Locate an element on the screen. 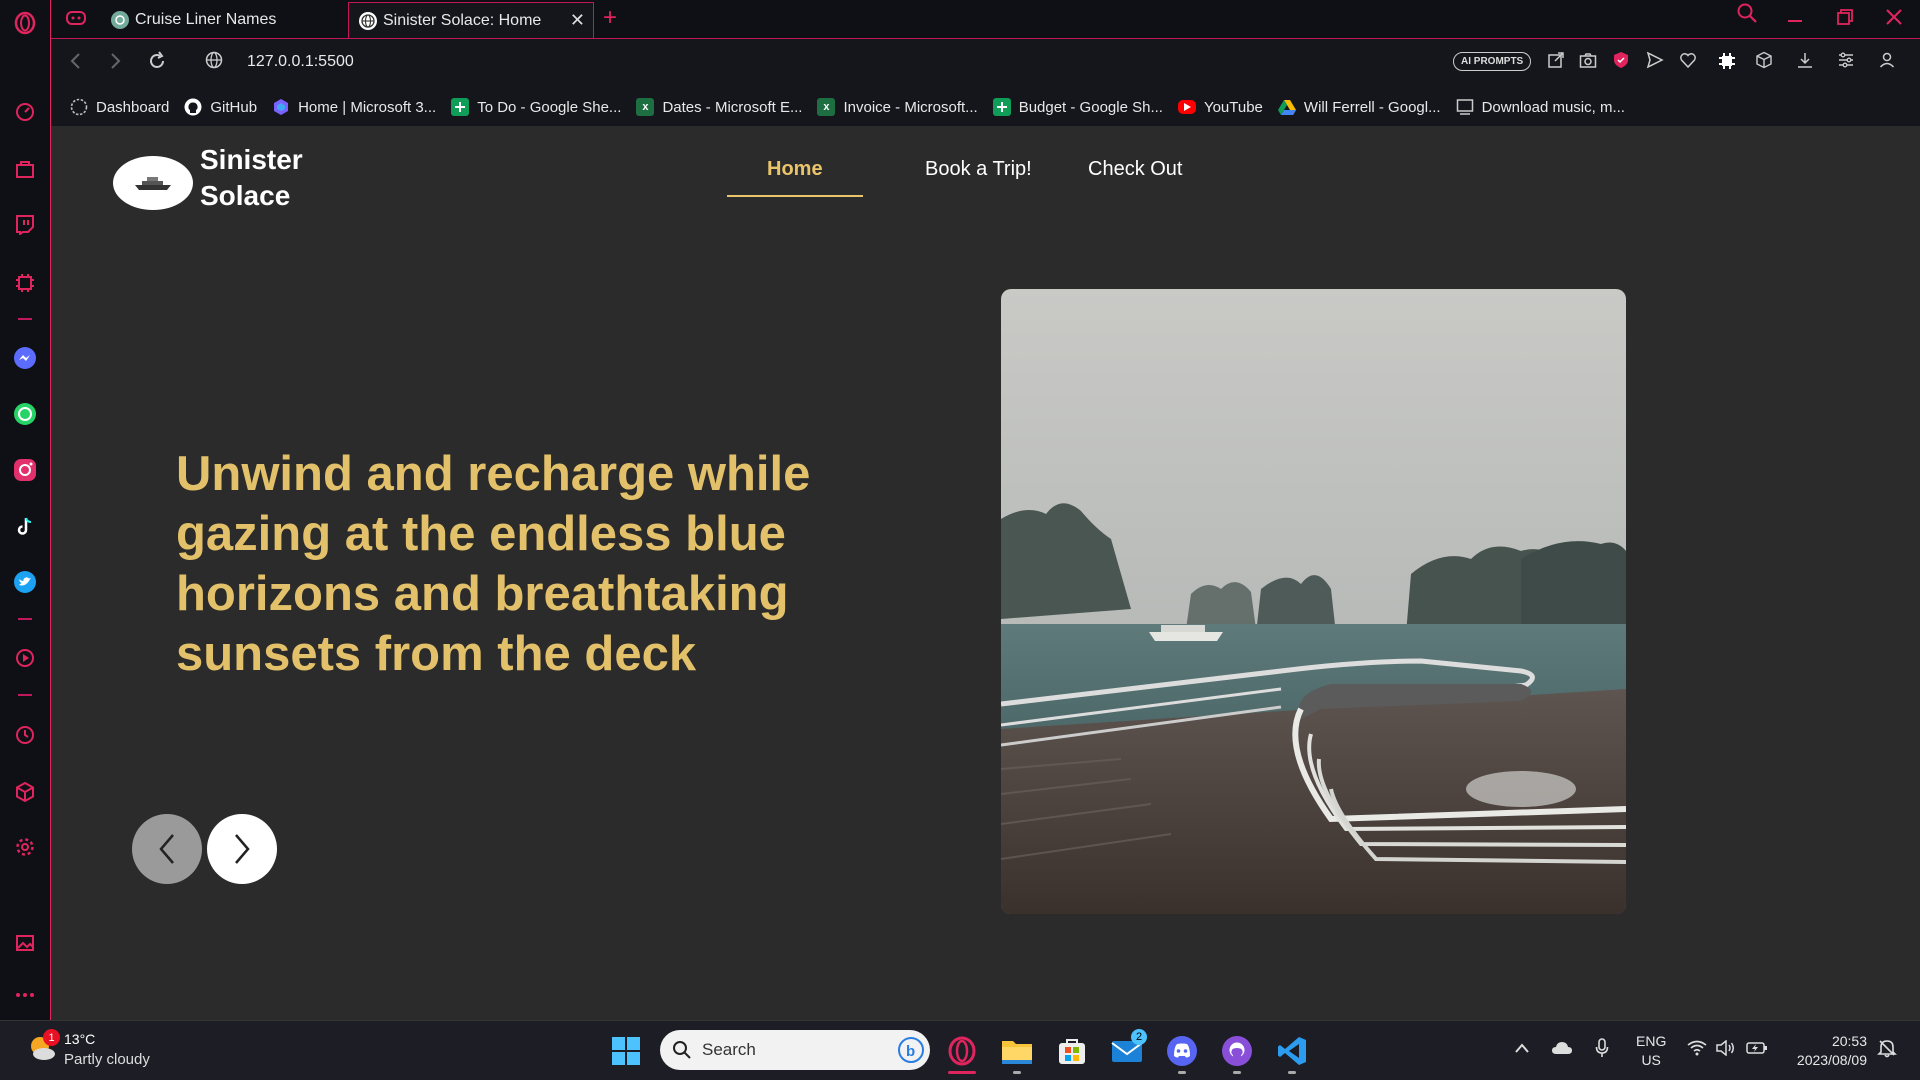  bookmark-dashboard: Dashboard is located at coordinates (119, 107).